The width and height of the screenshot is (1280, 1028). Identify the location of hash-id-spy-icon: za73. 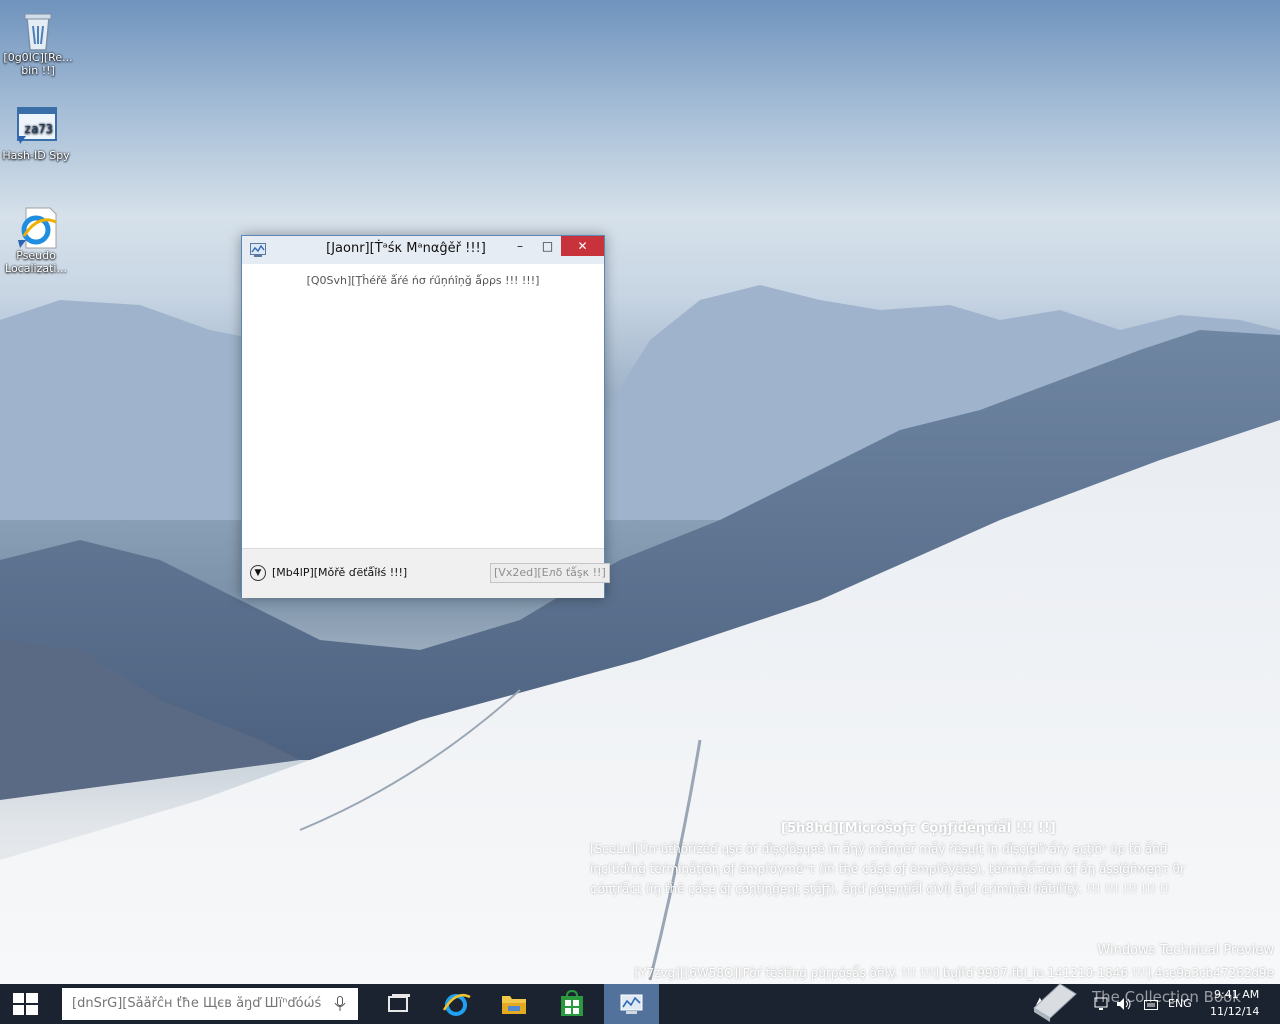
(36, 126).